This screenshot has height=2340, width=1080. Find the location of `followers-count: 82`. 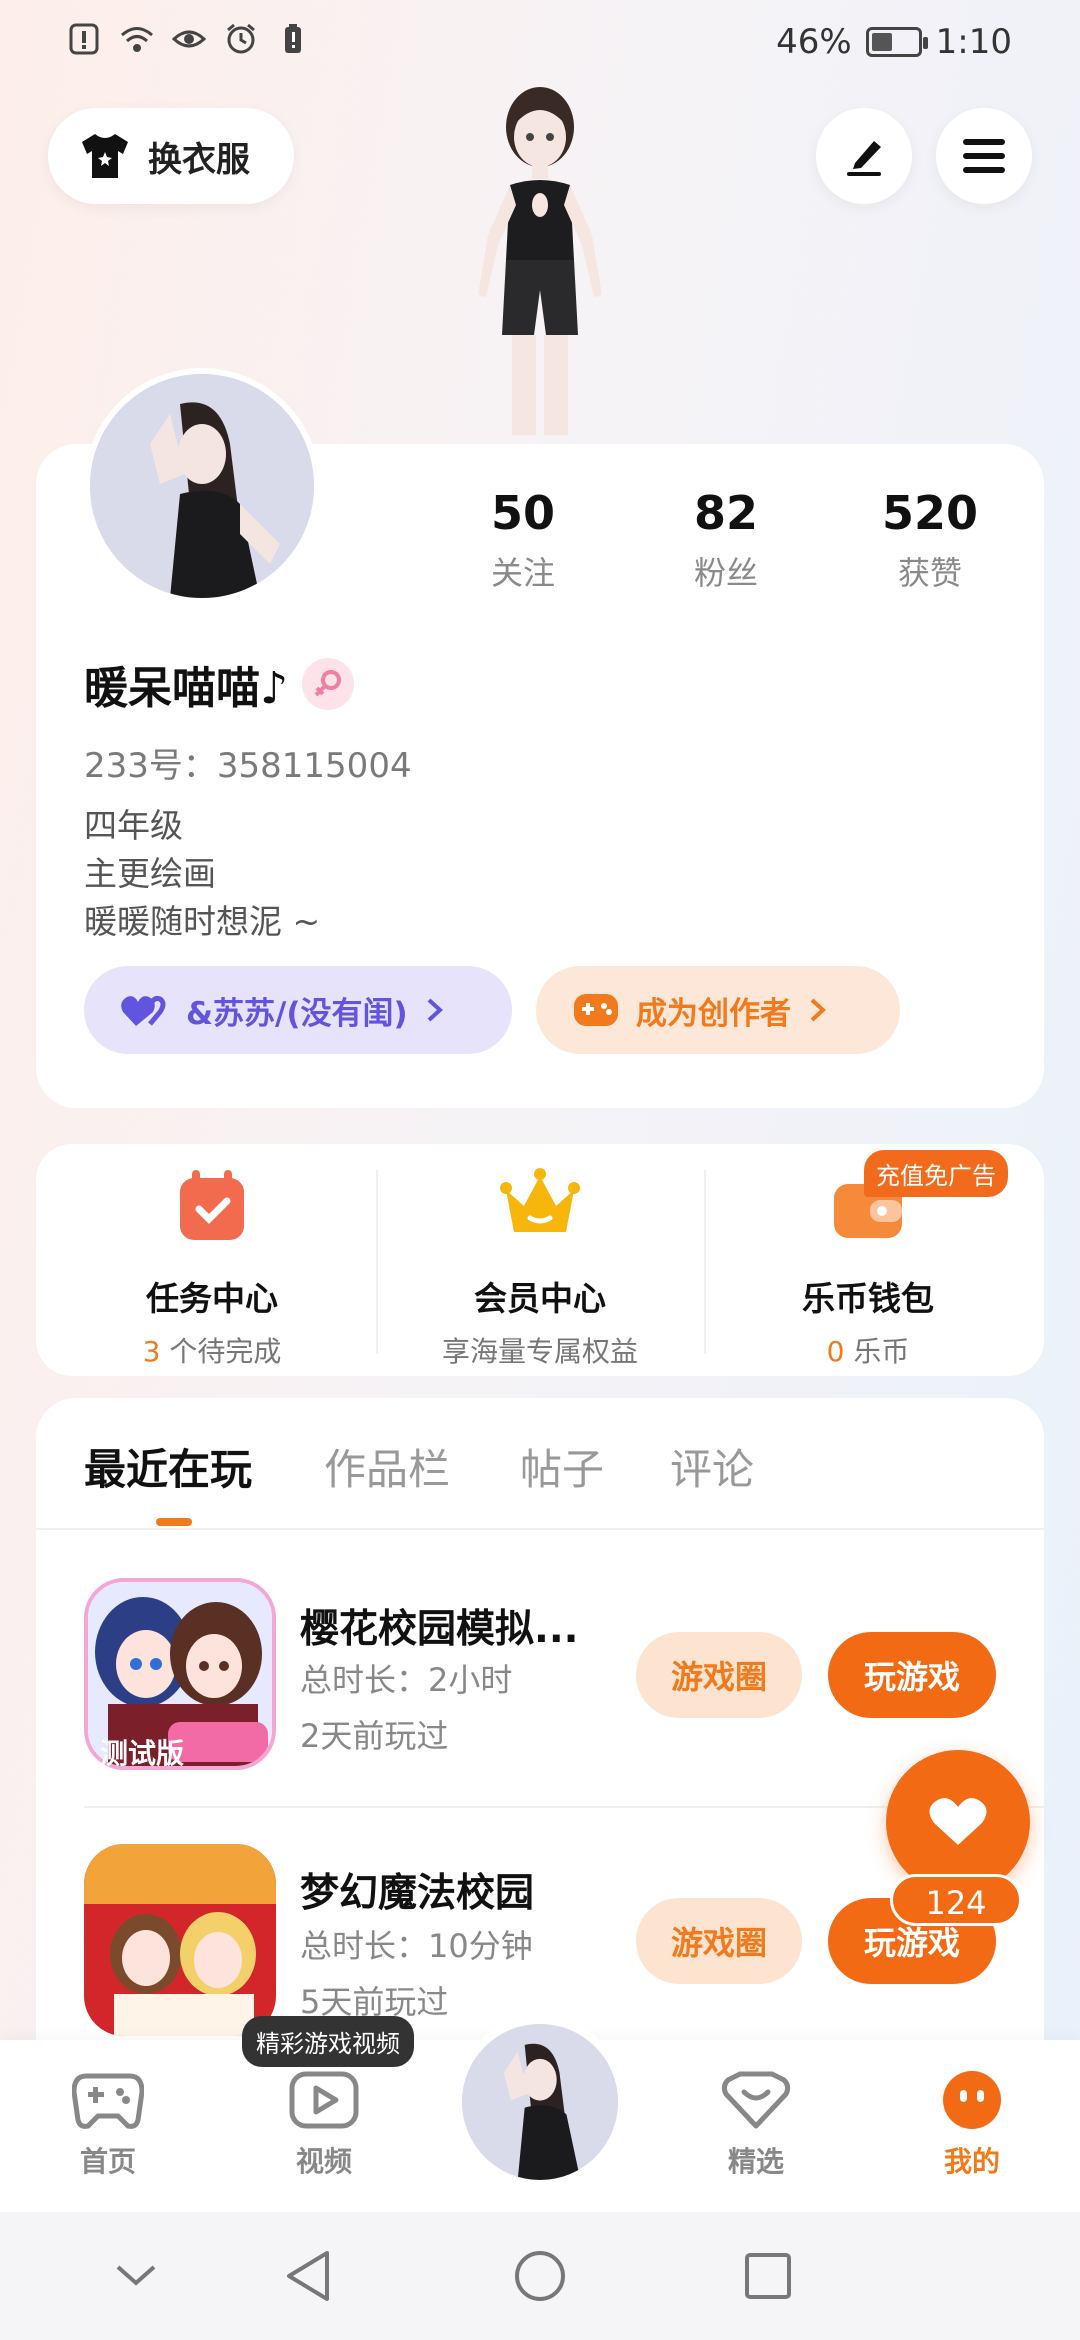

followers-count: 82 is located at coordinates (725, 513).